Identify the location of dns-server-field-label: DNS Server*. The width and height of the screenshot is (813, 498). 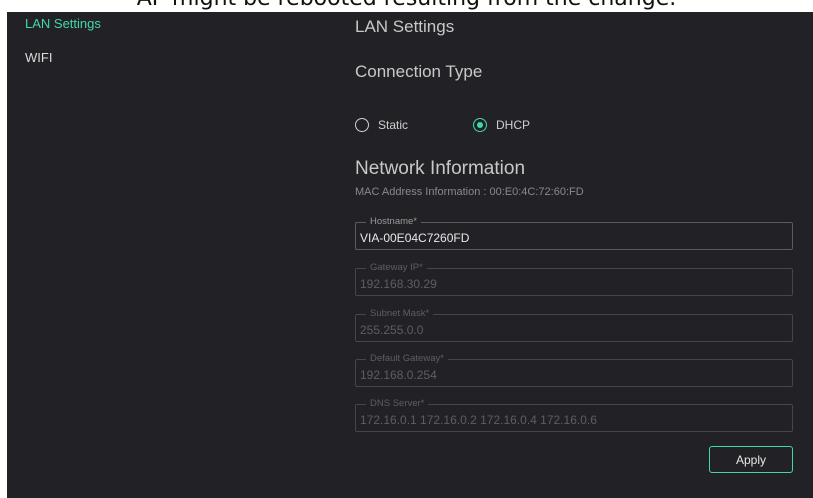
(397, 404).